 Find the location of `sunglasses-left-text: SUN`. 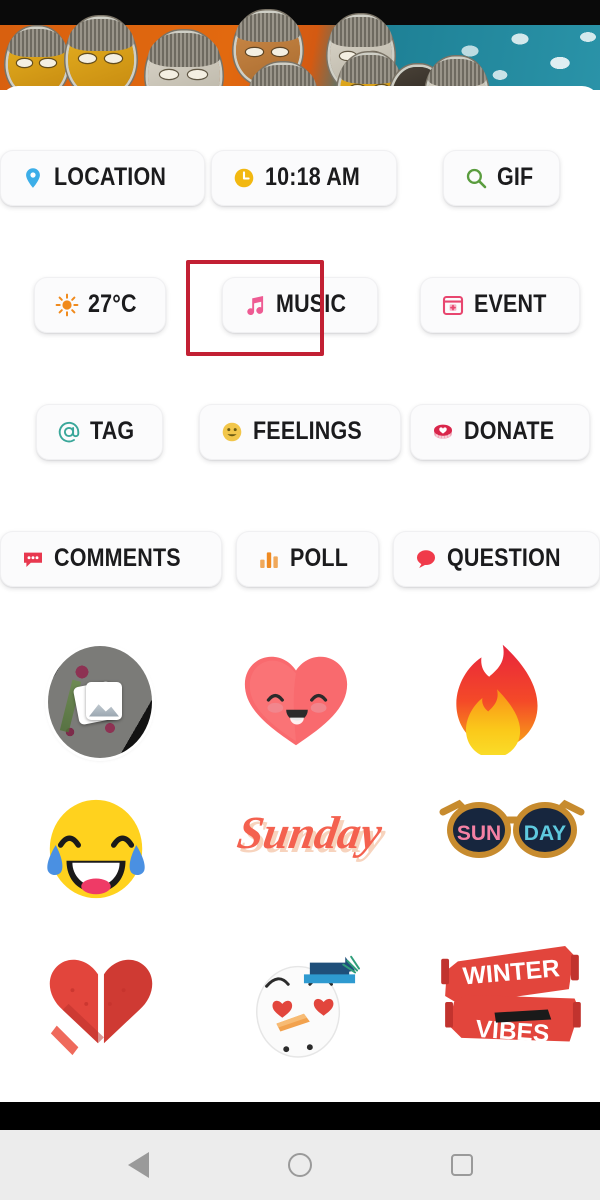

sunglasses-left-text: SUN is located at coordinates (479, 833).